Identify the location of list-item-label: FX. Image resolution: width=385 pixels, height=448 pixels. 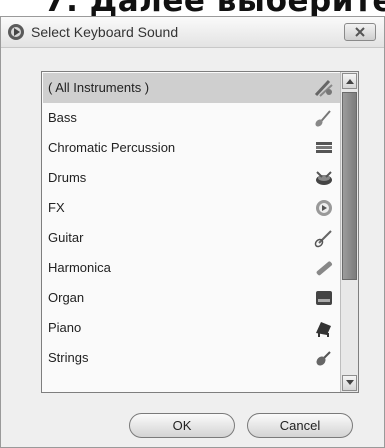
(56, 207).